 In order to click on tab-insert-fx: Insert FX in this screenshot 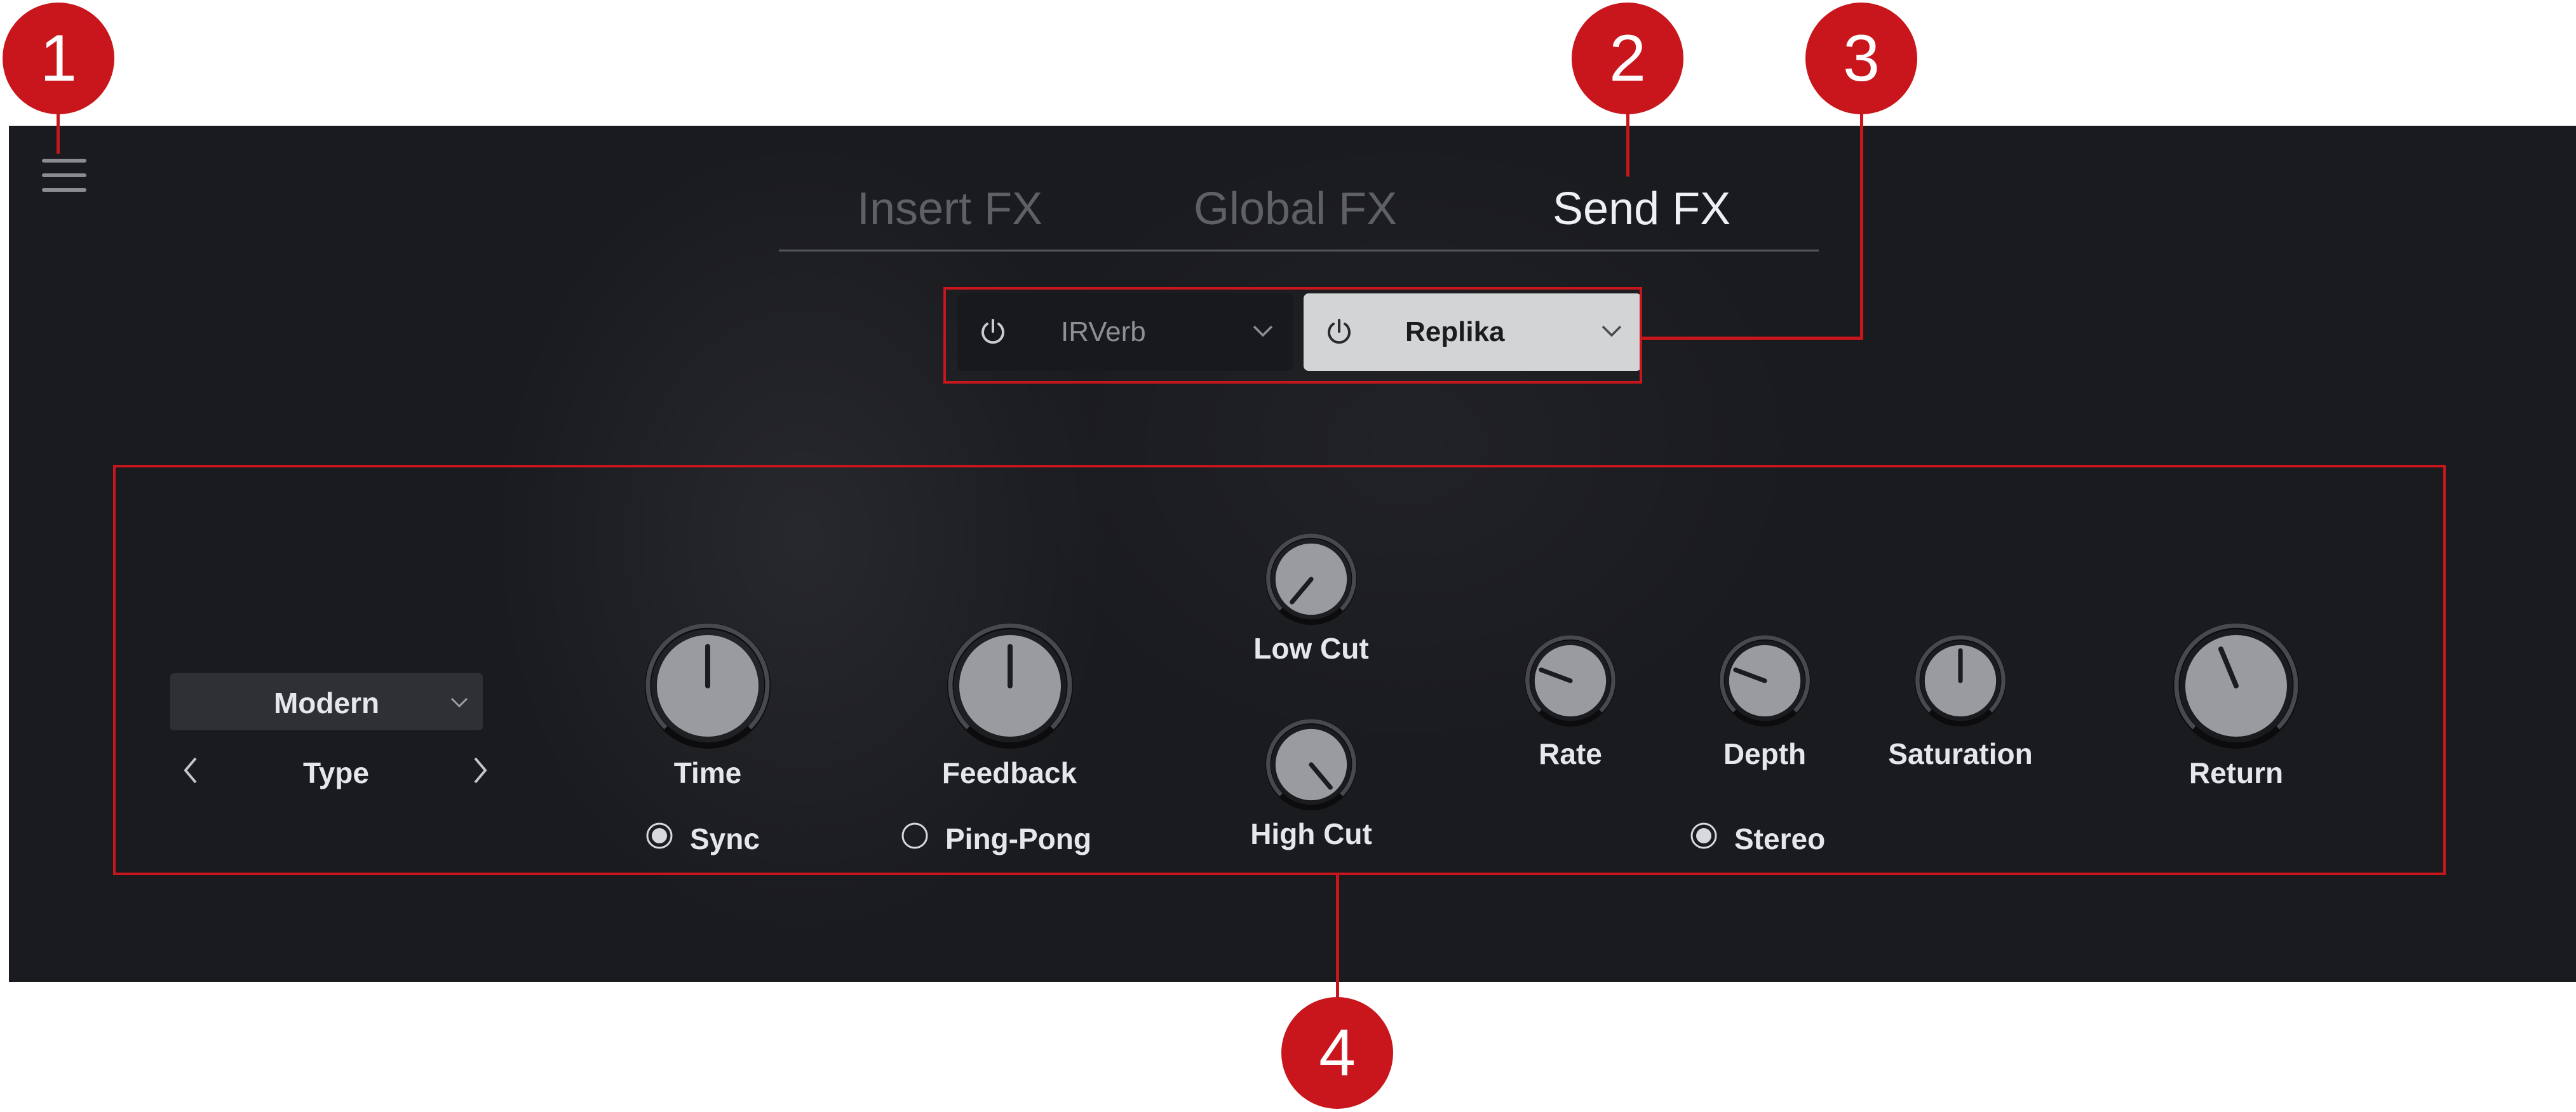, I will do `click(949, 209)`.